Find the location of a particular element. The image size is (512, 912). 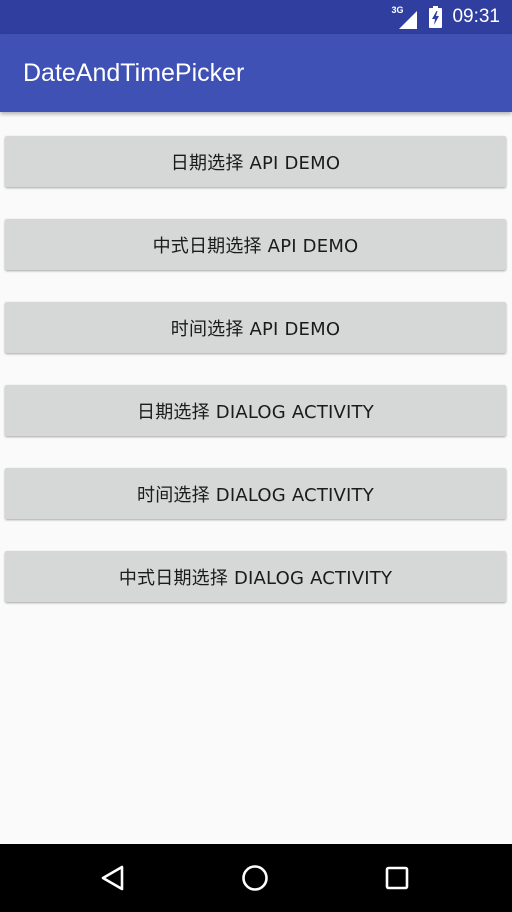

home-icon is located at coordinates (255, 878).